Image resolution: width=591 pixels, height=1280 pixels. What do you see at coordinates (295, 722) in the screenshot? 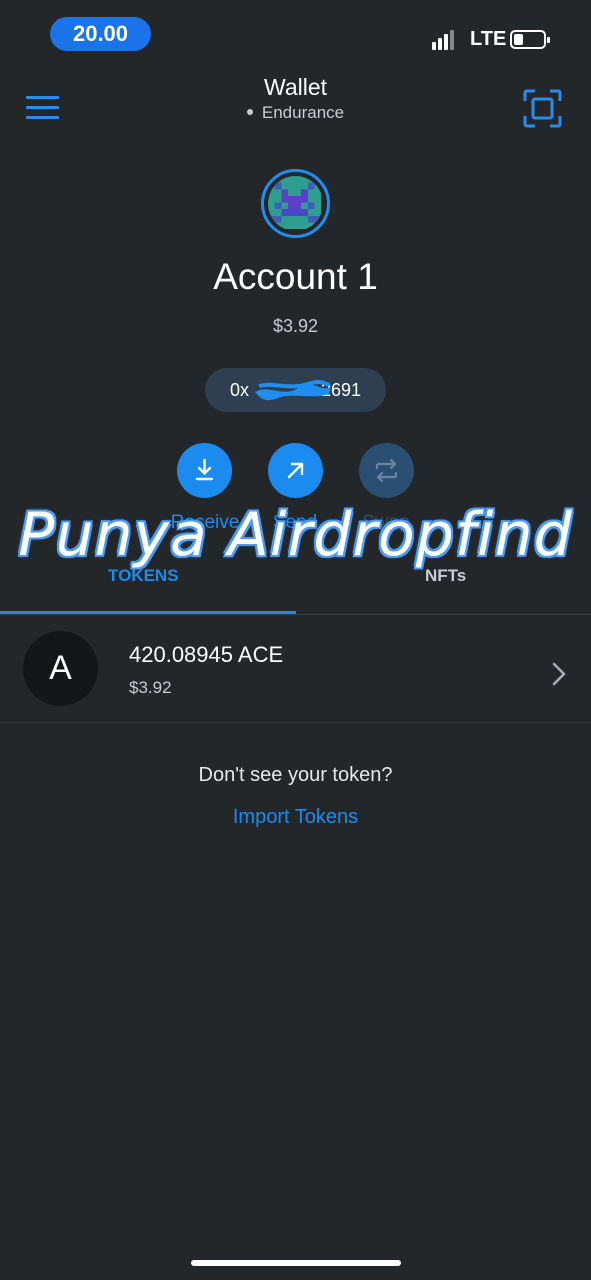
I see `token-row-divider` at bounding box center [295, 722].